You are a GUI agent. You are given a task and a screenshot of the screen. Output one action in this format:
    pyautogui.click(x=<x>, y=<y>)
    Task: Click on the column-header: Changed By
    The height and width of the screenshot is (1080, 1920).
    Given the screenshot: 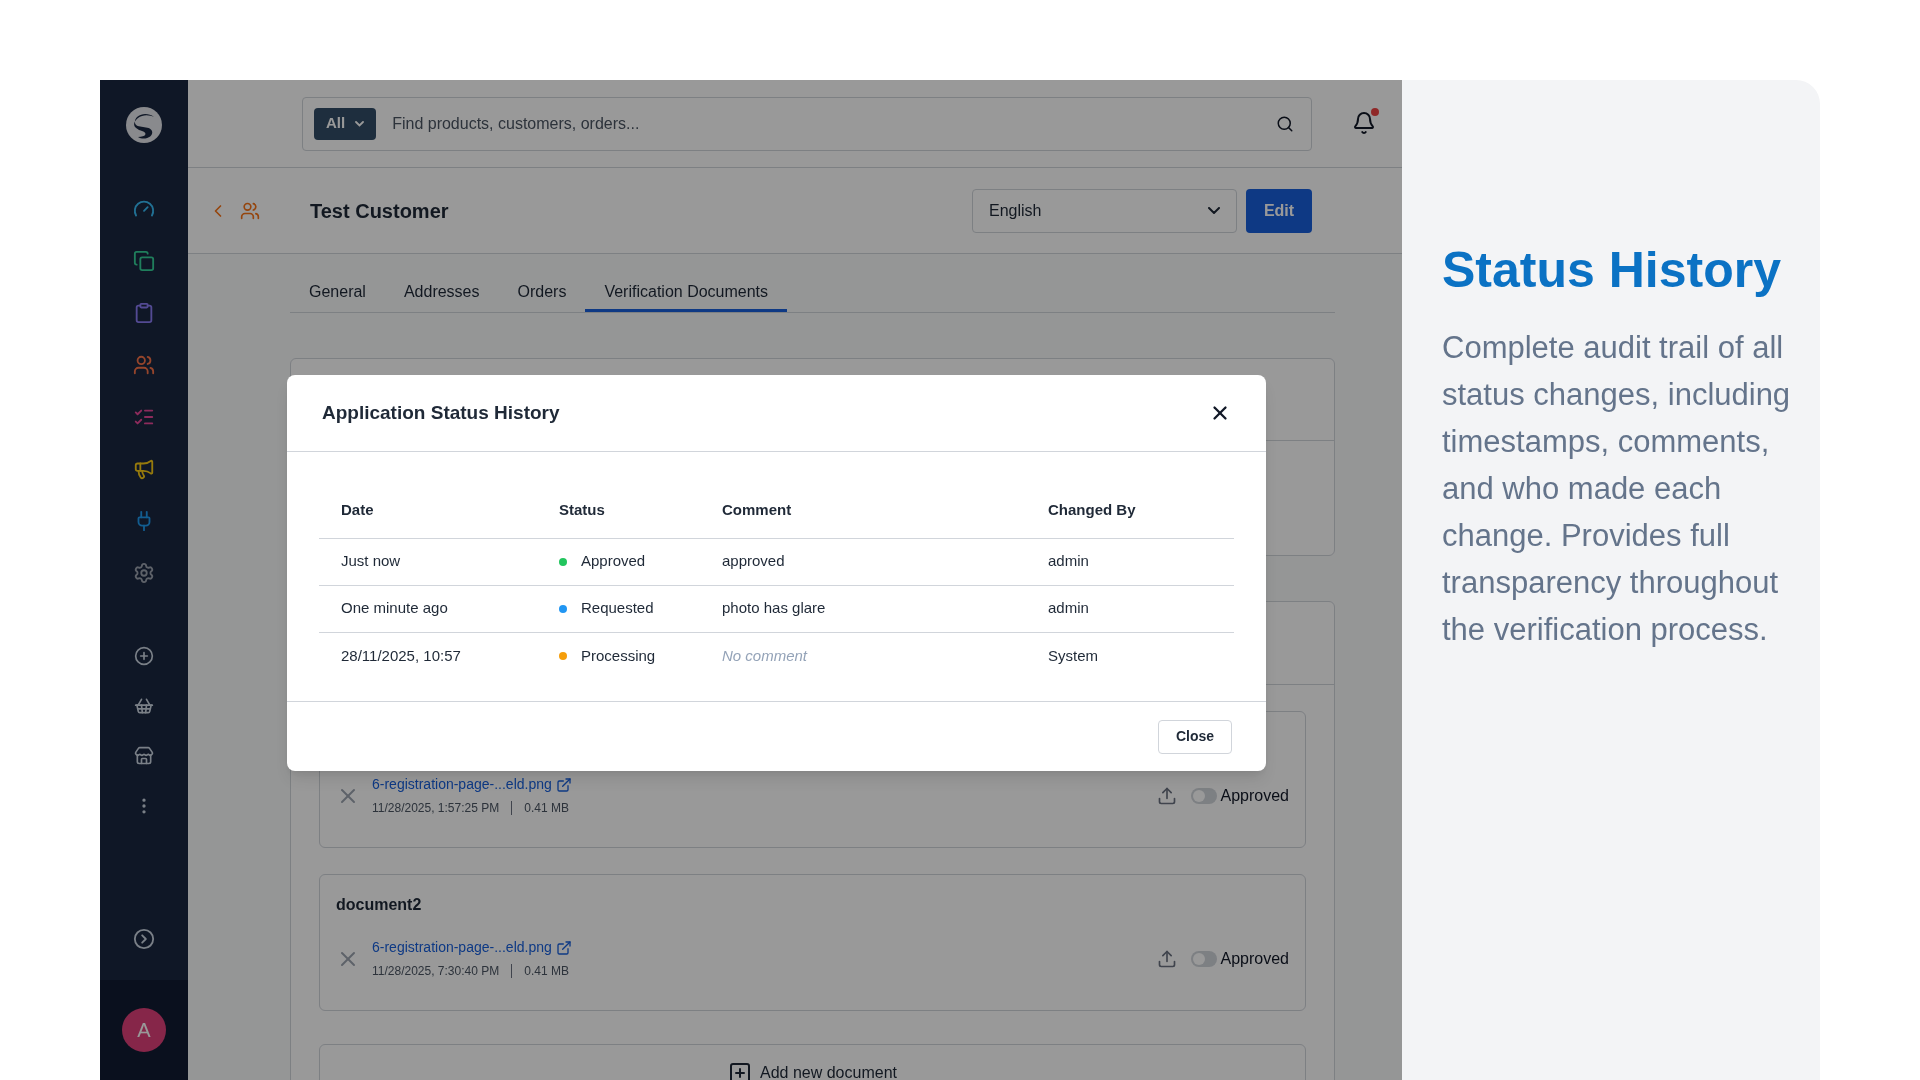 What is the action you would take?
    pyautogui.click(x=1130, y=510)
    